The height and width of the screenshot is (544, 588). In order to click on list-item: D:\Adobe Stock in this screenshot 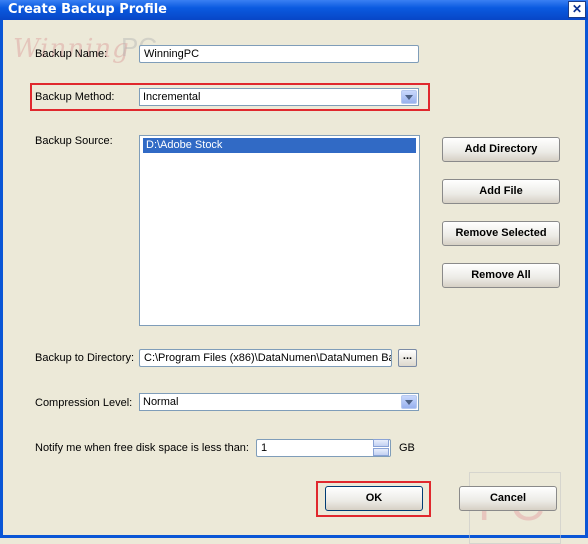, I will do `click(279, 145)`.